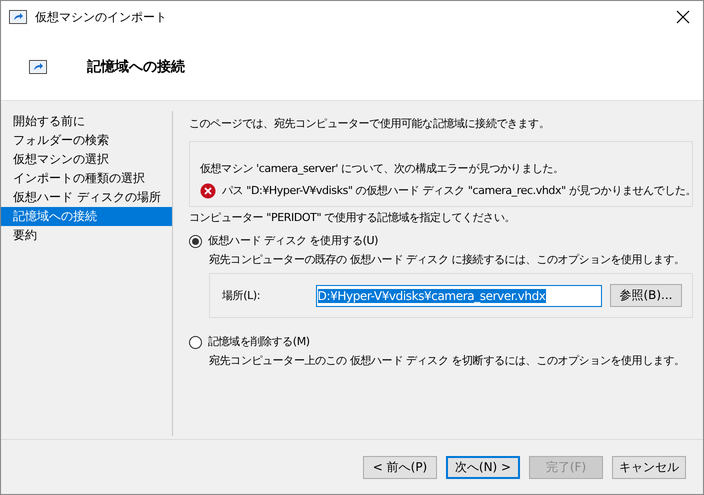 The image size is (704, 495). What do you see at coordinates (86, 235) in the screenshot?
I see `step-item: 要約` at bounding box center [86, 235].